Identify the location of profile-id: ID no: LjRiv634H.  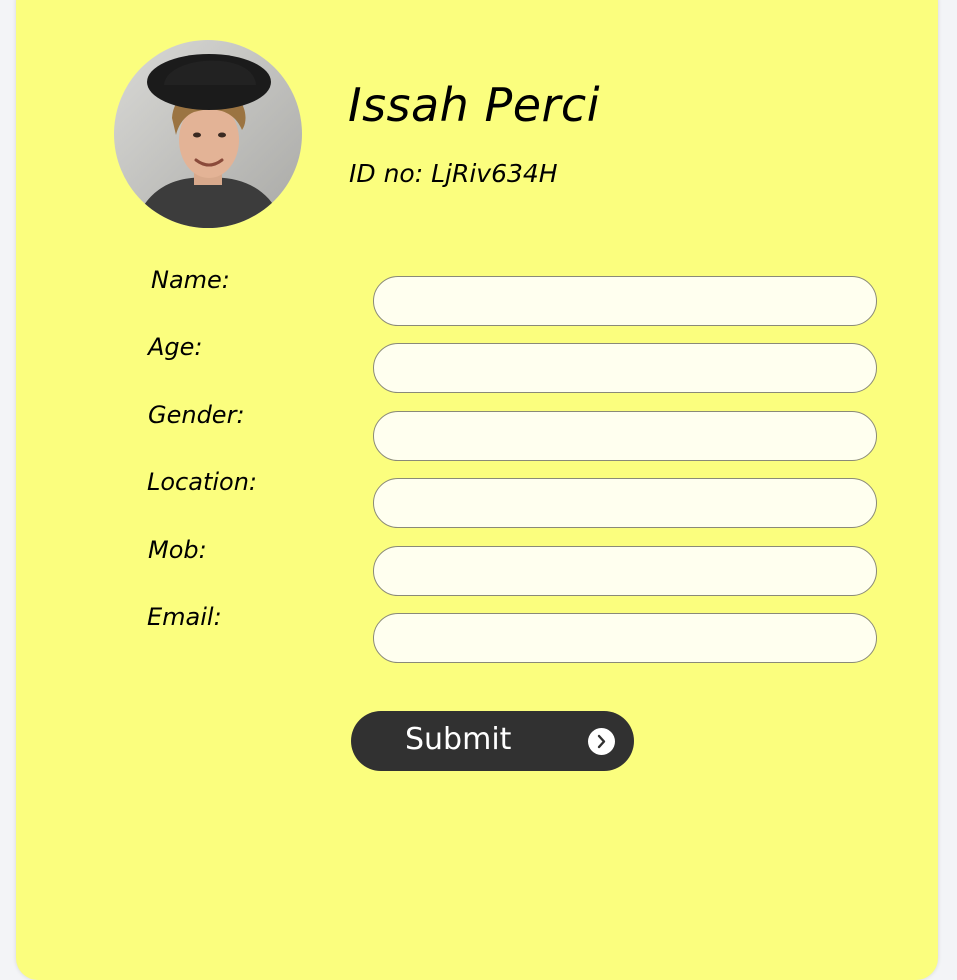
(453, 173).